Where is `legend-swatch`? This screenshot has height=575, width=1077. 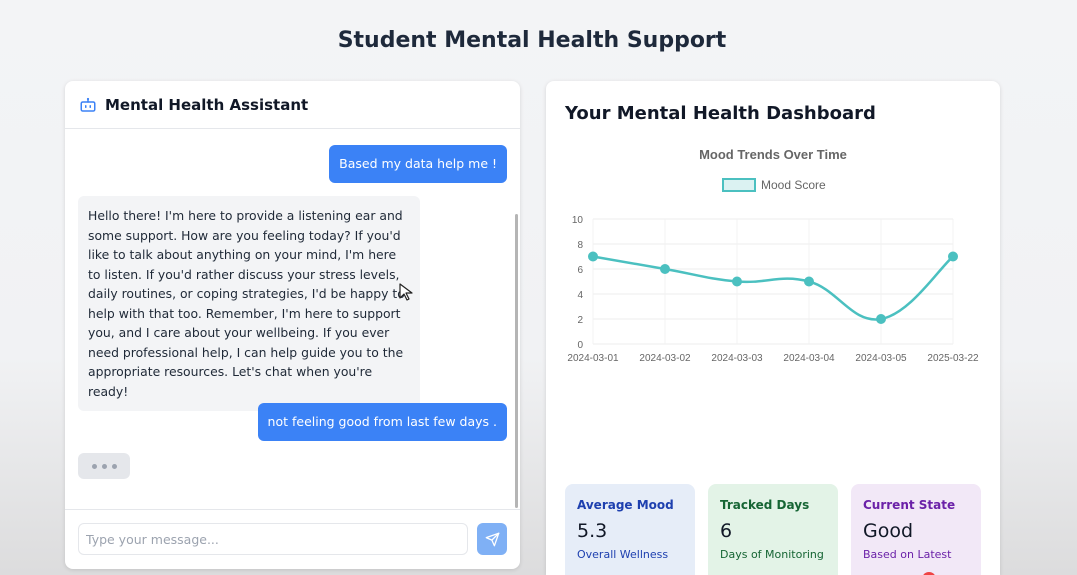 legend-swatch is located at coordinates (739, 185).